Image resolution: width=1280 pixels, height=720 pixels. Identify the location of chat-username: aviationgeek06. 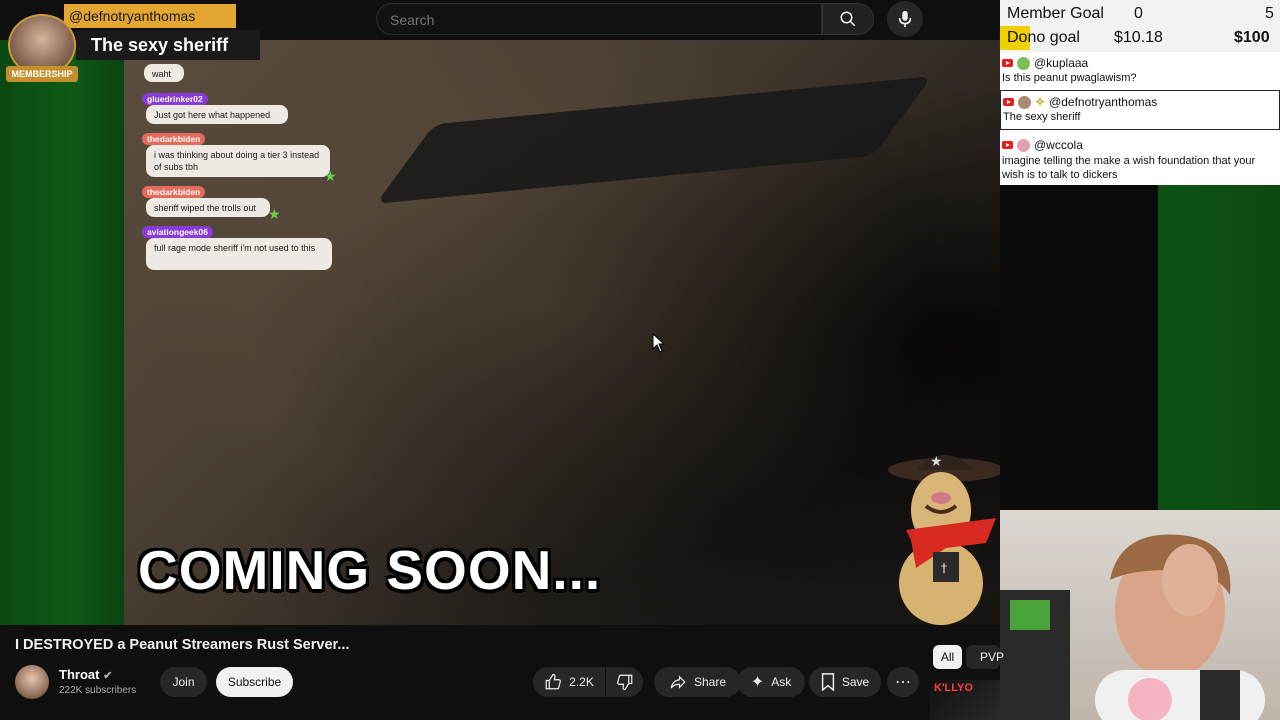
(177, 232).